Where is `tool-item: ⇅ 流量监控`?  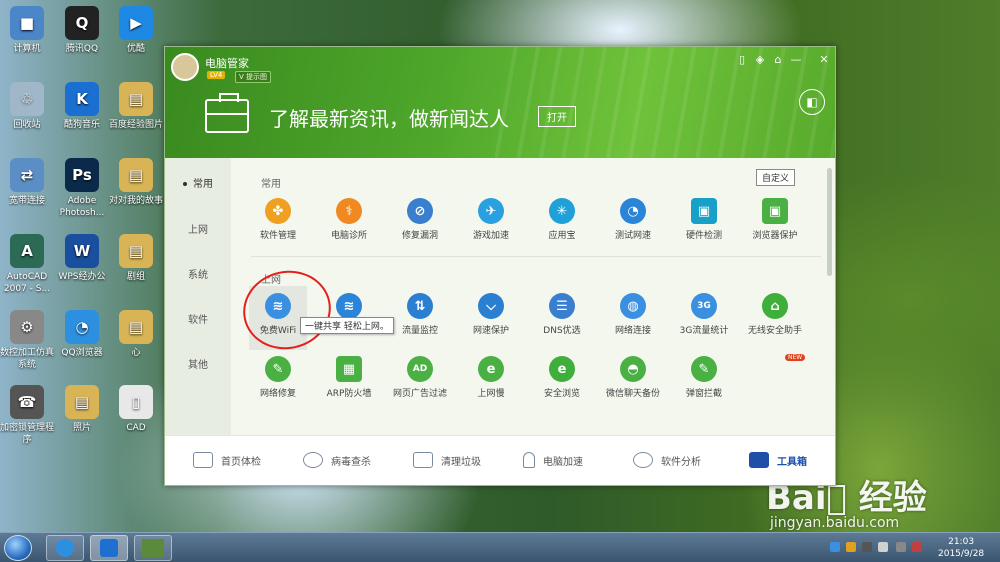 tool-item: ⇅ 流量监控 is located at coordinates (420, 314).